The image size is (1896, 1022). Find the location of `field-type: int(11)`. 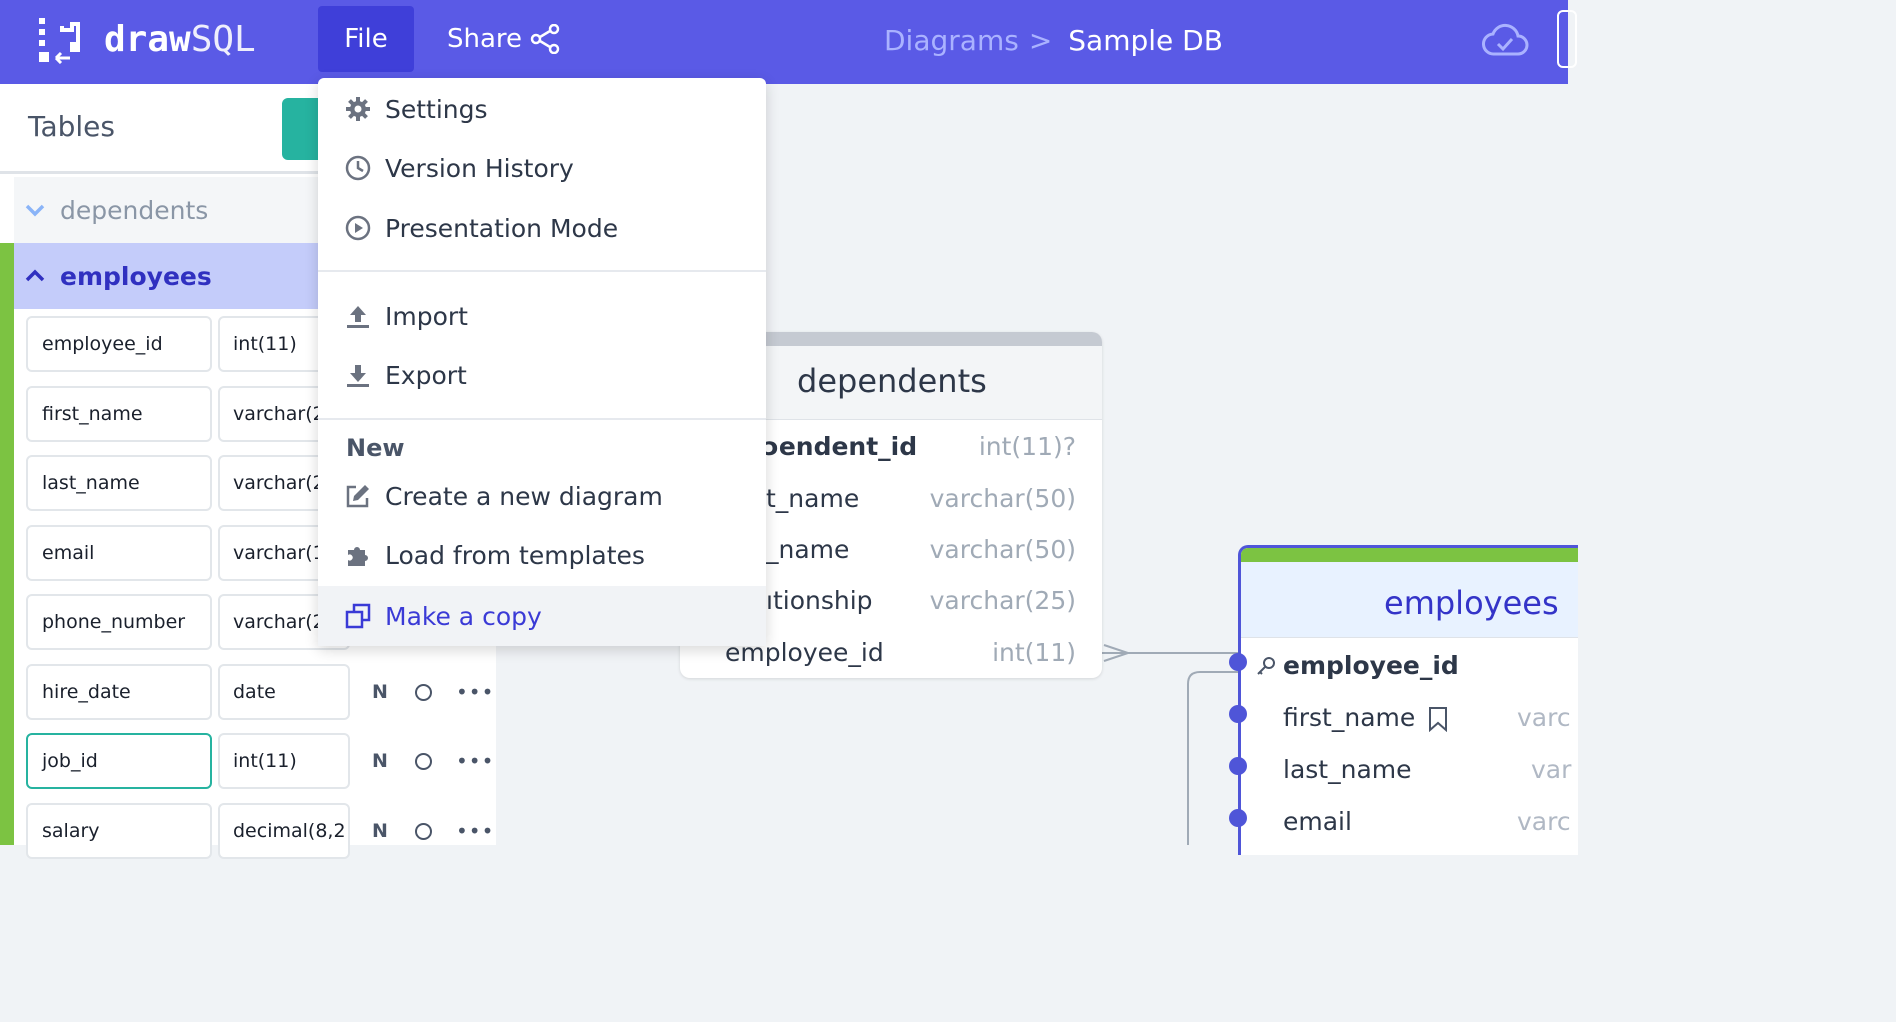

field-type: int(11) is located at coordinates (1034, 652).